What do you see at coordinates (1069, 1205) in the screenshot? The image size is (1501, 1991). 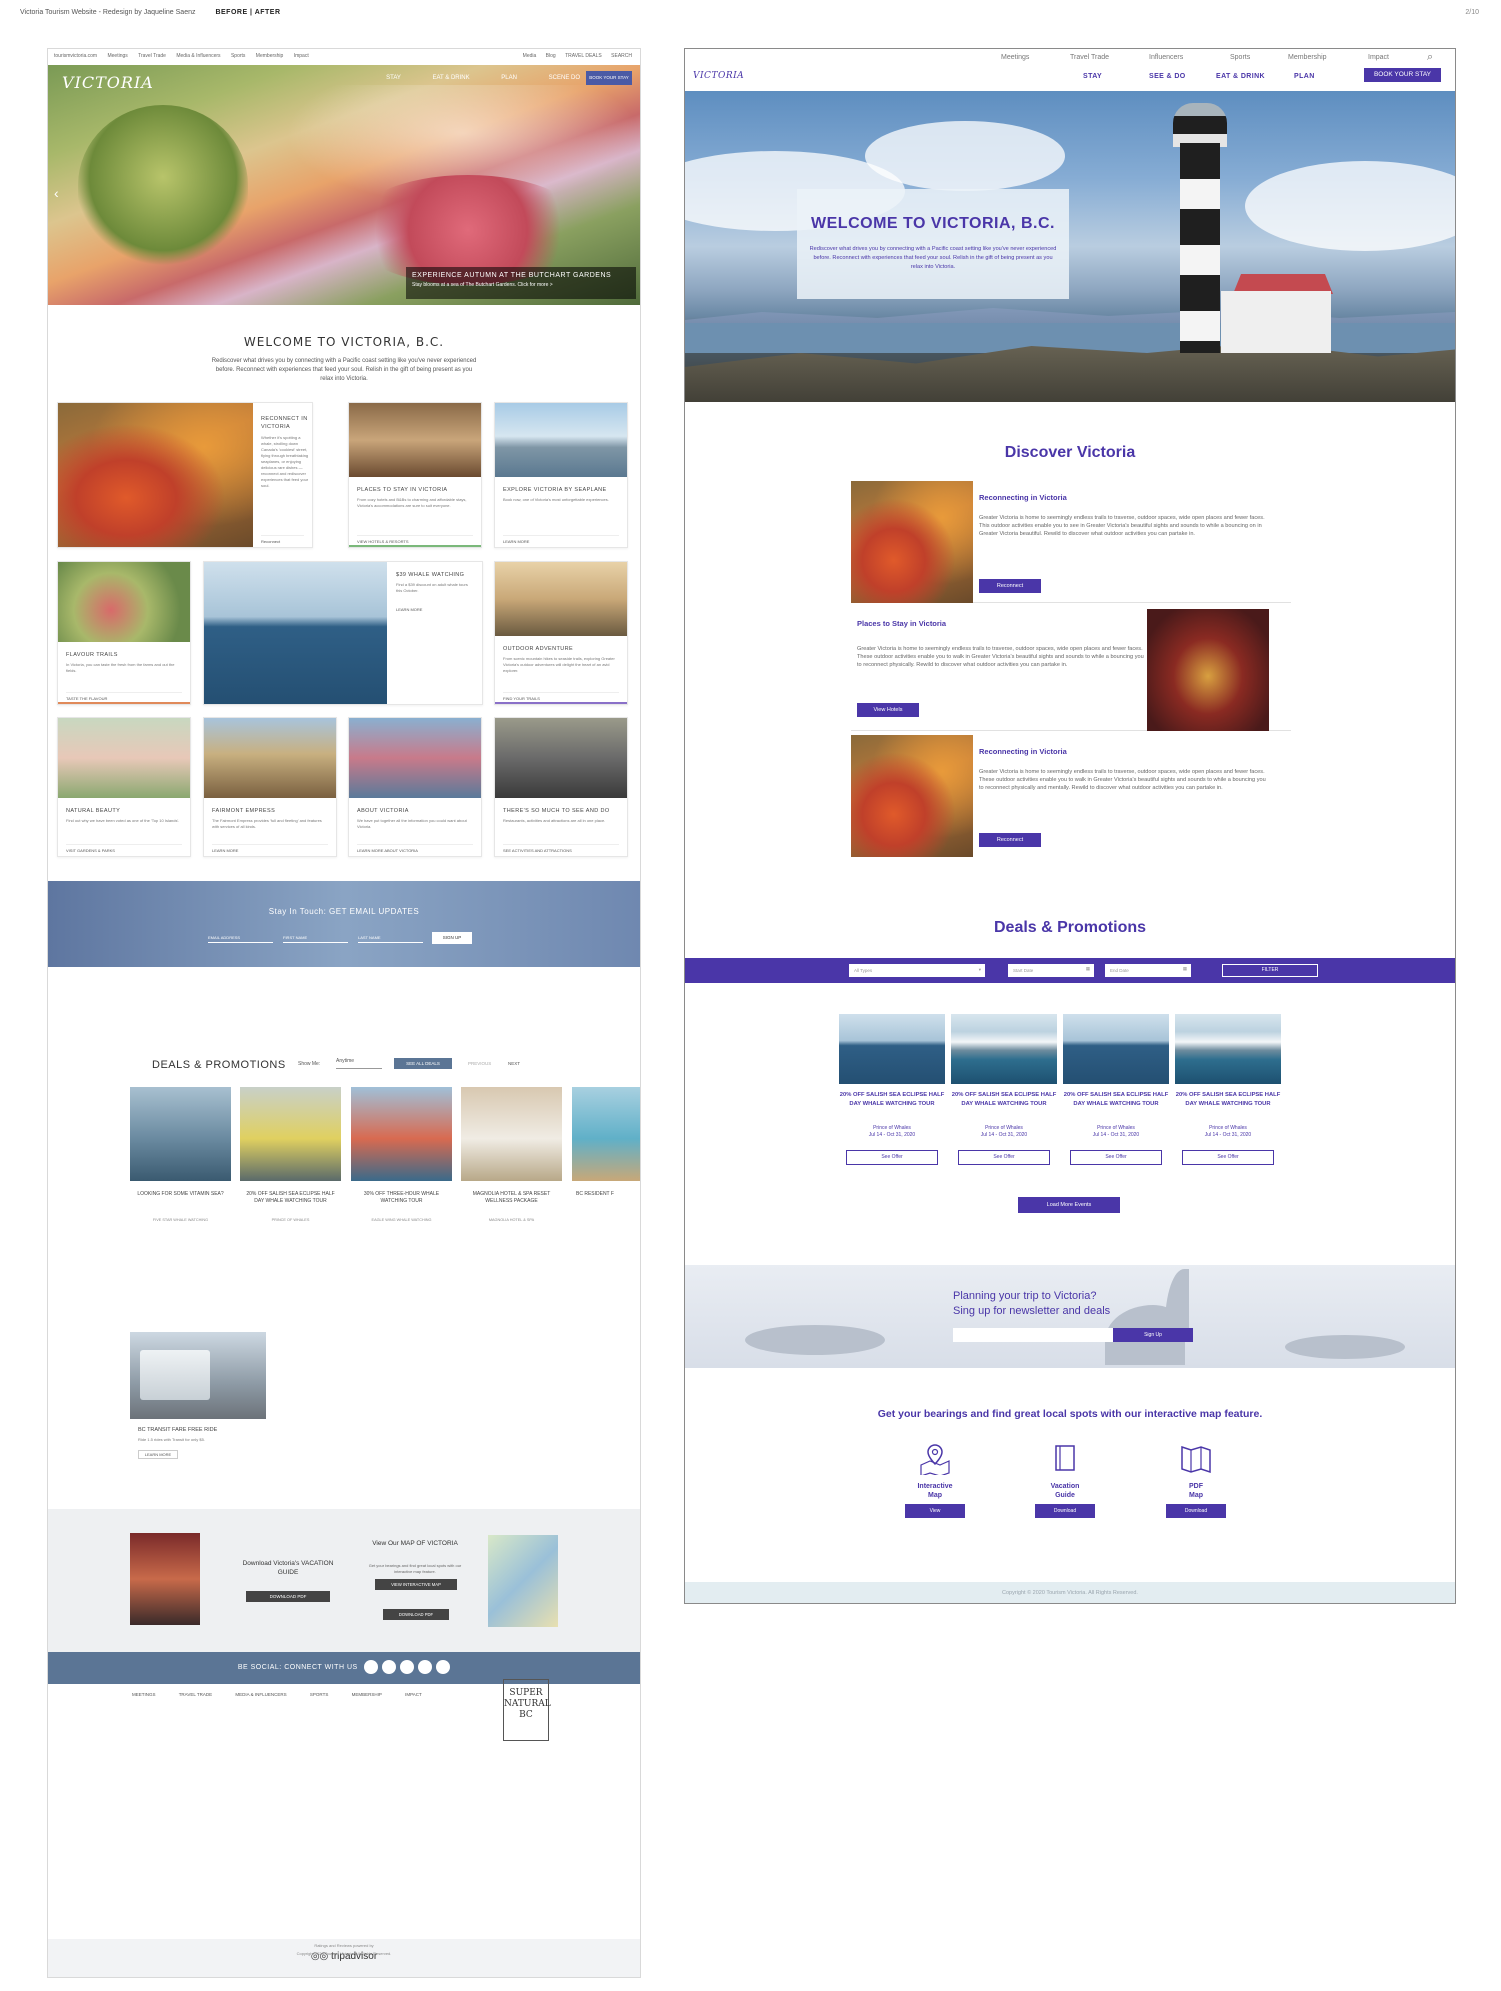 I see `load-more-button: Load More Events` at bounding box center [1069, 1205].